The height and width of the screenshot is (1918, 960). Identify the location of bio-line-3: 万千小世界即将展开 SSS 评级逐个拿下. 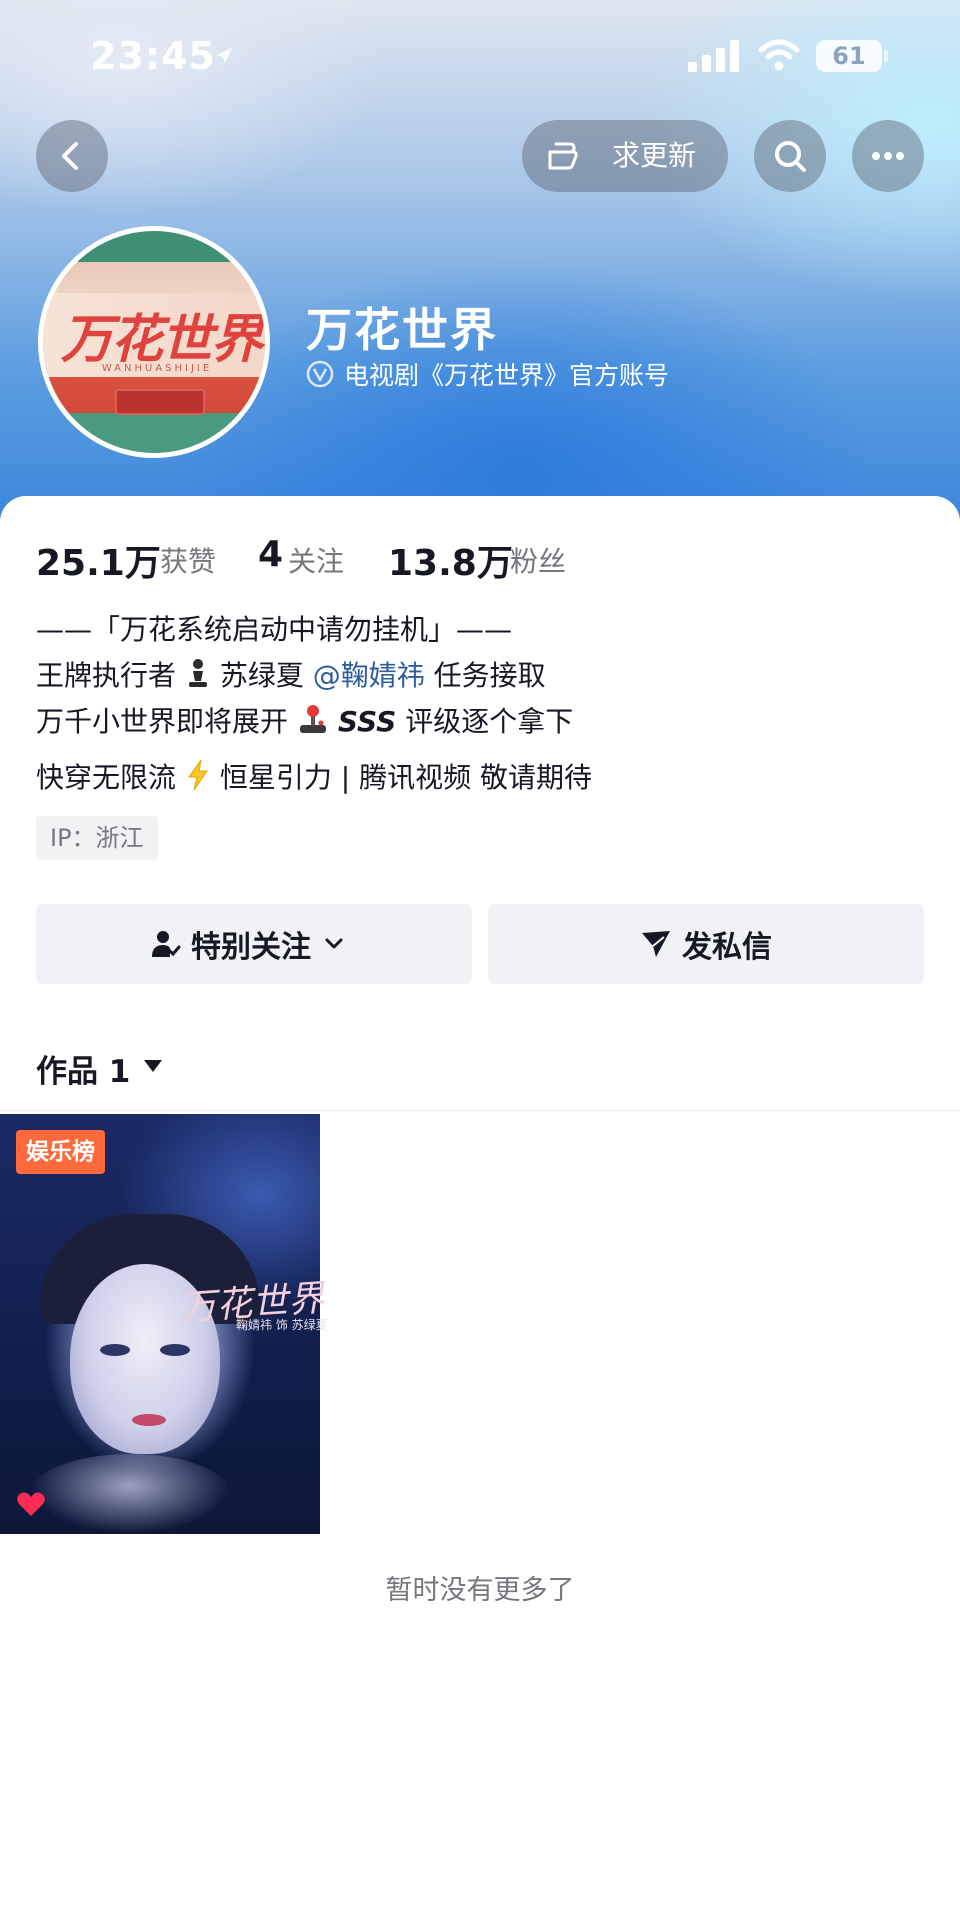
(304, 720).